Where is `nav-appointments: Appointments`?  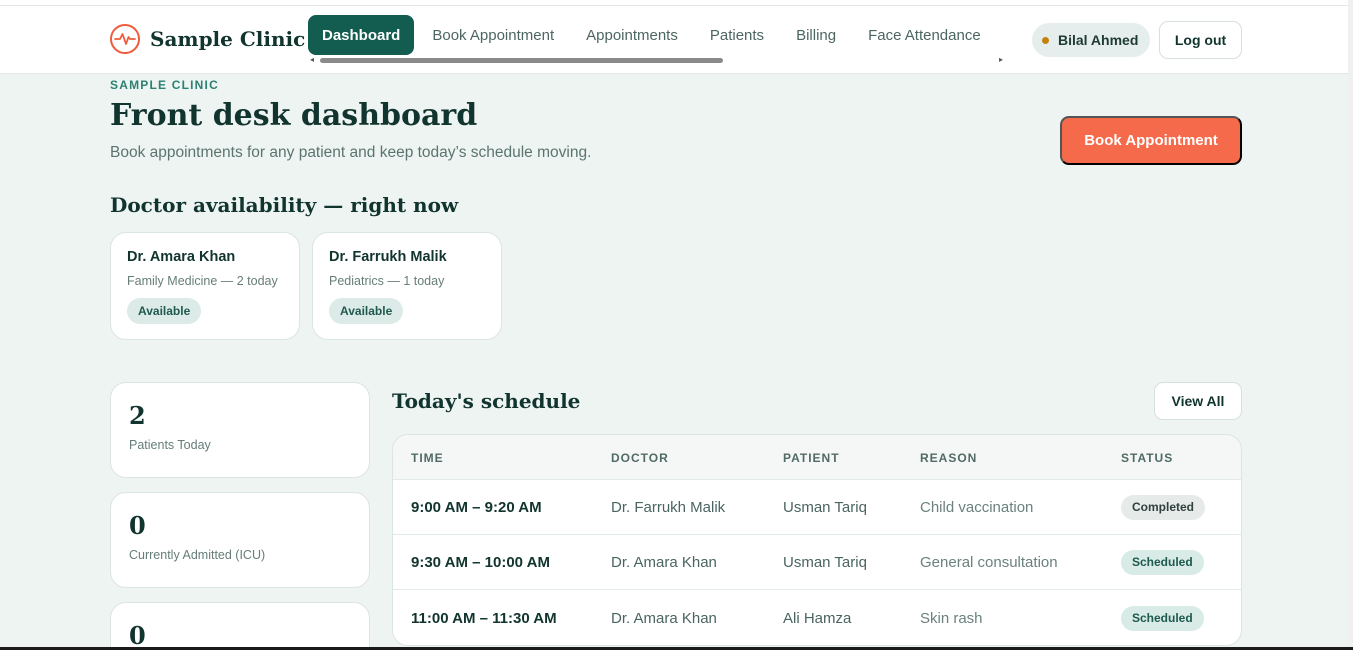
nav-appointments: Appointments is located at coordinates (632, 35).